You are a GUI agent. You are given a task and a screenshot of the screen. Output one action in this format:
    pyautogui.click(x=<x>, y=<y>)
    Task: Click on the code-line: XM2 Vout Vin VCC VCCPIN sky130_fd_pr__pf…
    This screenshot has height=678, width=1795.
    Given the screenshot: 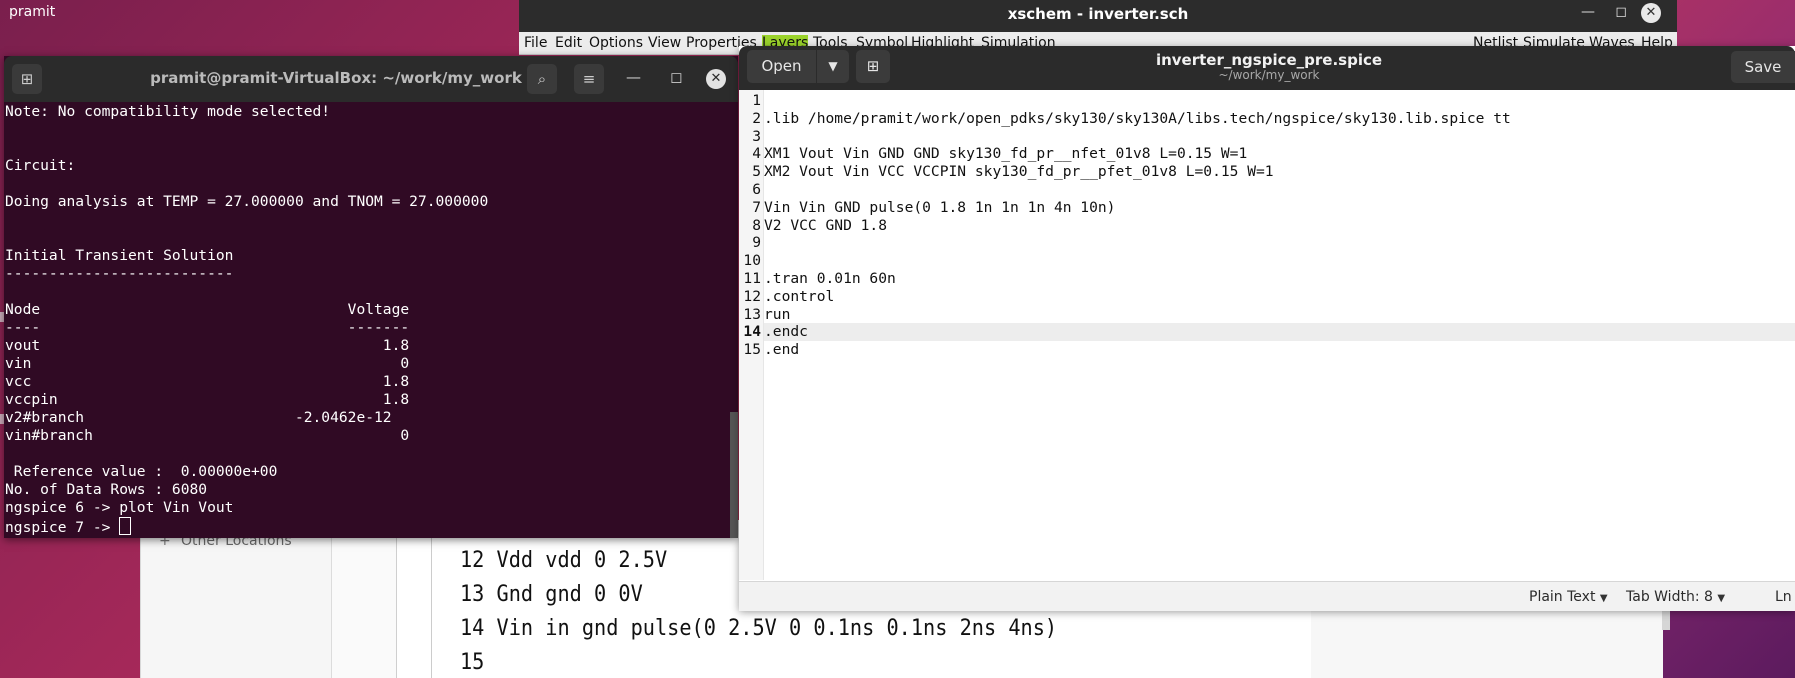 What is the action you would take?
    pyautogui.click(x=1019, y=172)
    